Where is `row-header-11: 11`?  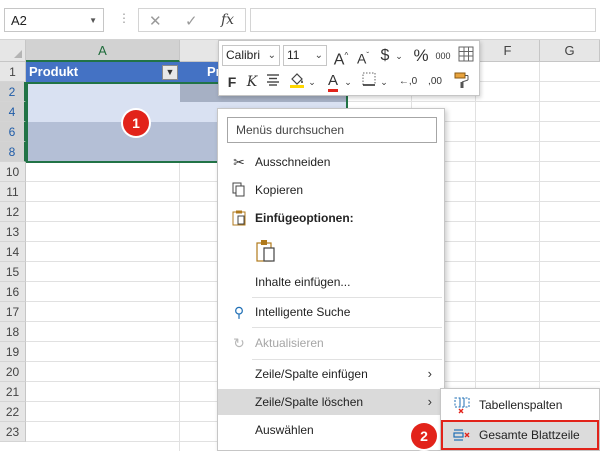 row-header-11: 11 is located at coordinates (13, 192).